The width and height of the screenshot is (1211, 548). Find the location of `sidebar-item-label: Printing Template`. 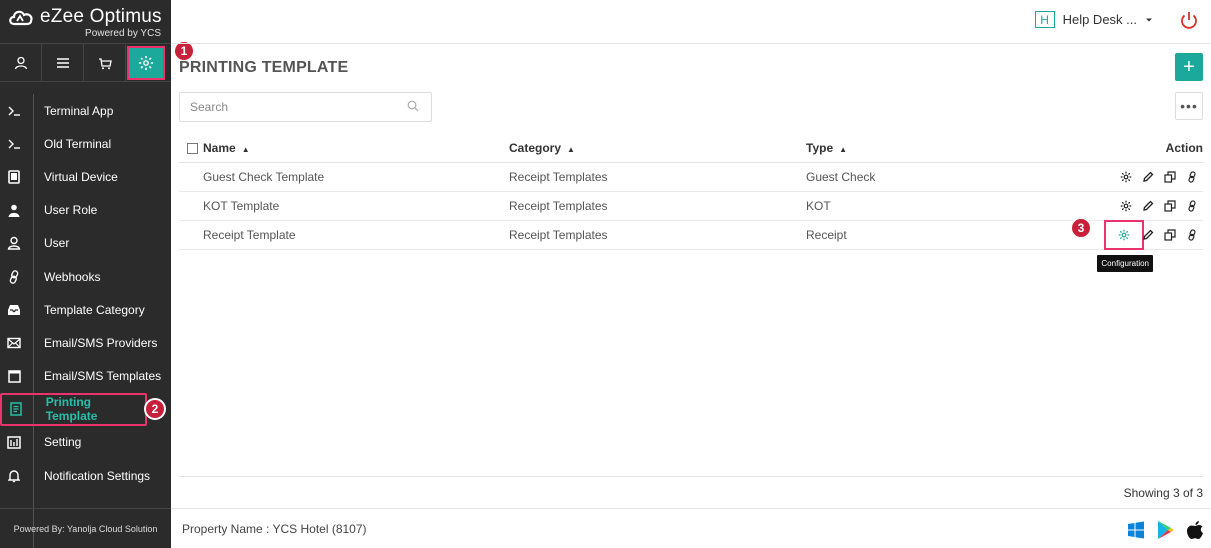

sidebar-item-label: Printing Template is located at coordinates (71, 409).